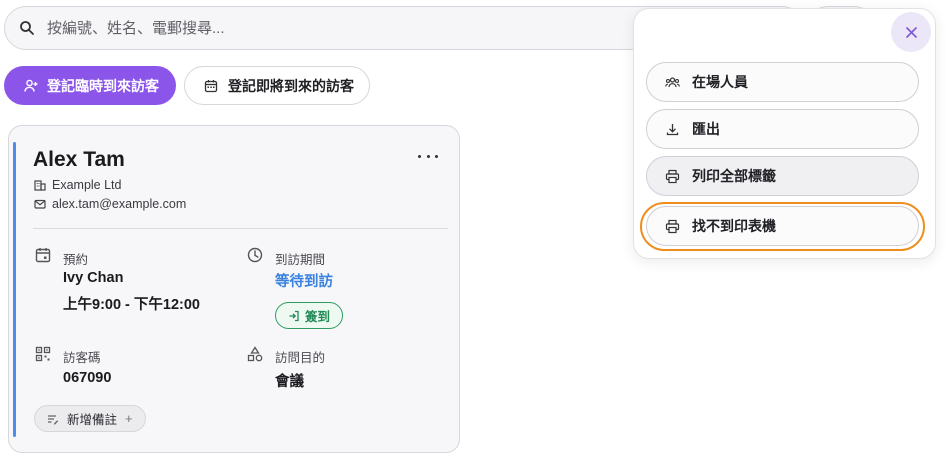  Describe the element at coordinates (40, 185) in the screenshot. I see `building-icon` at that location.